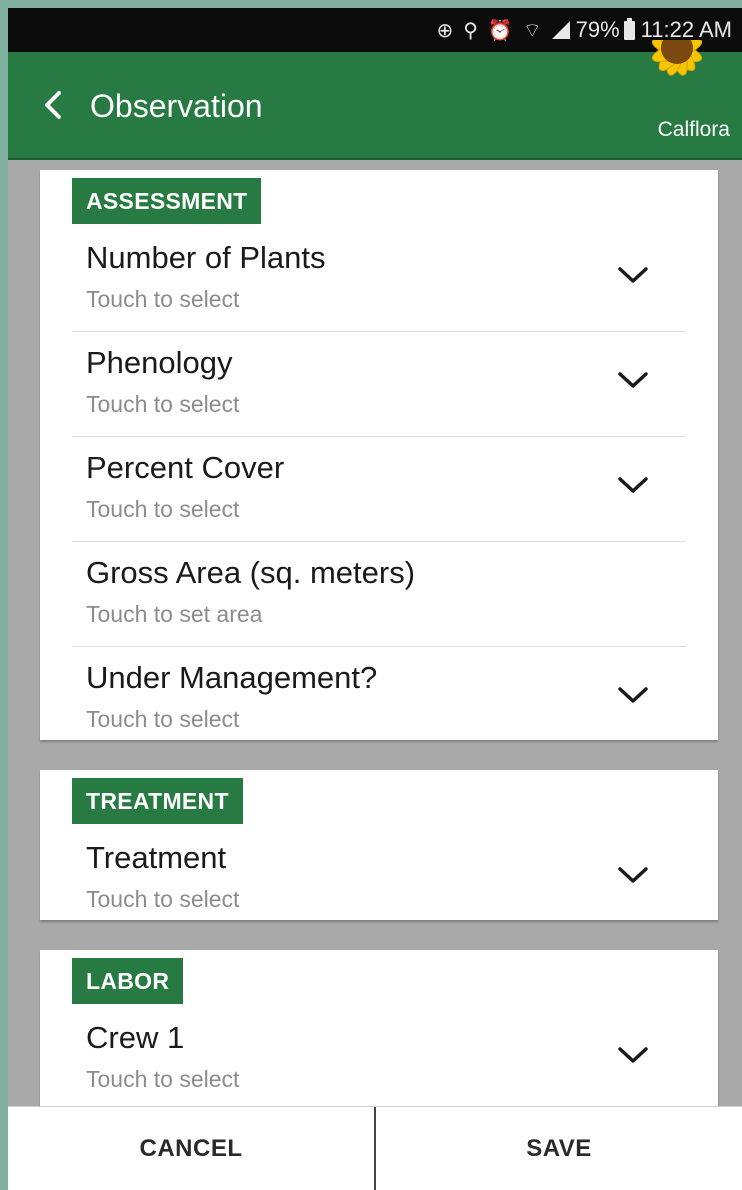 The width and height of the screenshot is (742, 1190). I want to click on section-badge-assessment: ASSESSMENT, so click(167, 201).